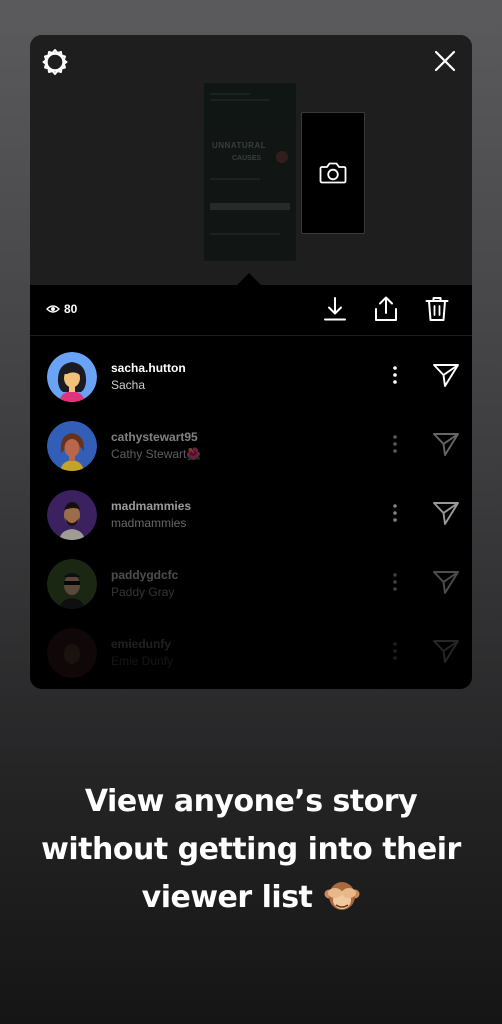 This screenshot has height=1024, width=502. Describe the element at coordinates (251, 310) in the screenshot. I see `story-toolbar: 80` at that location.